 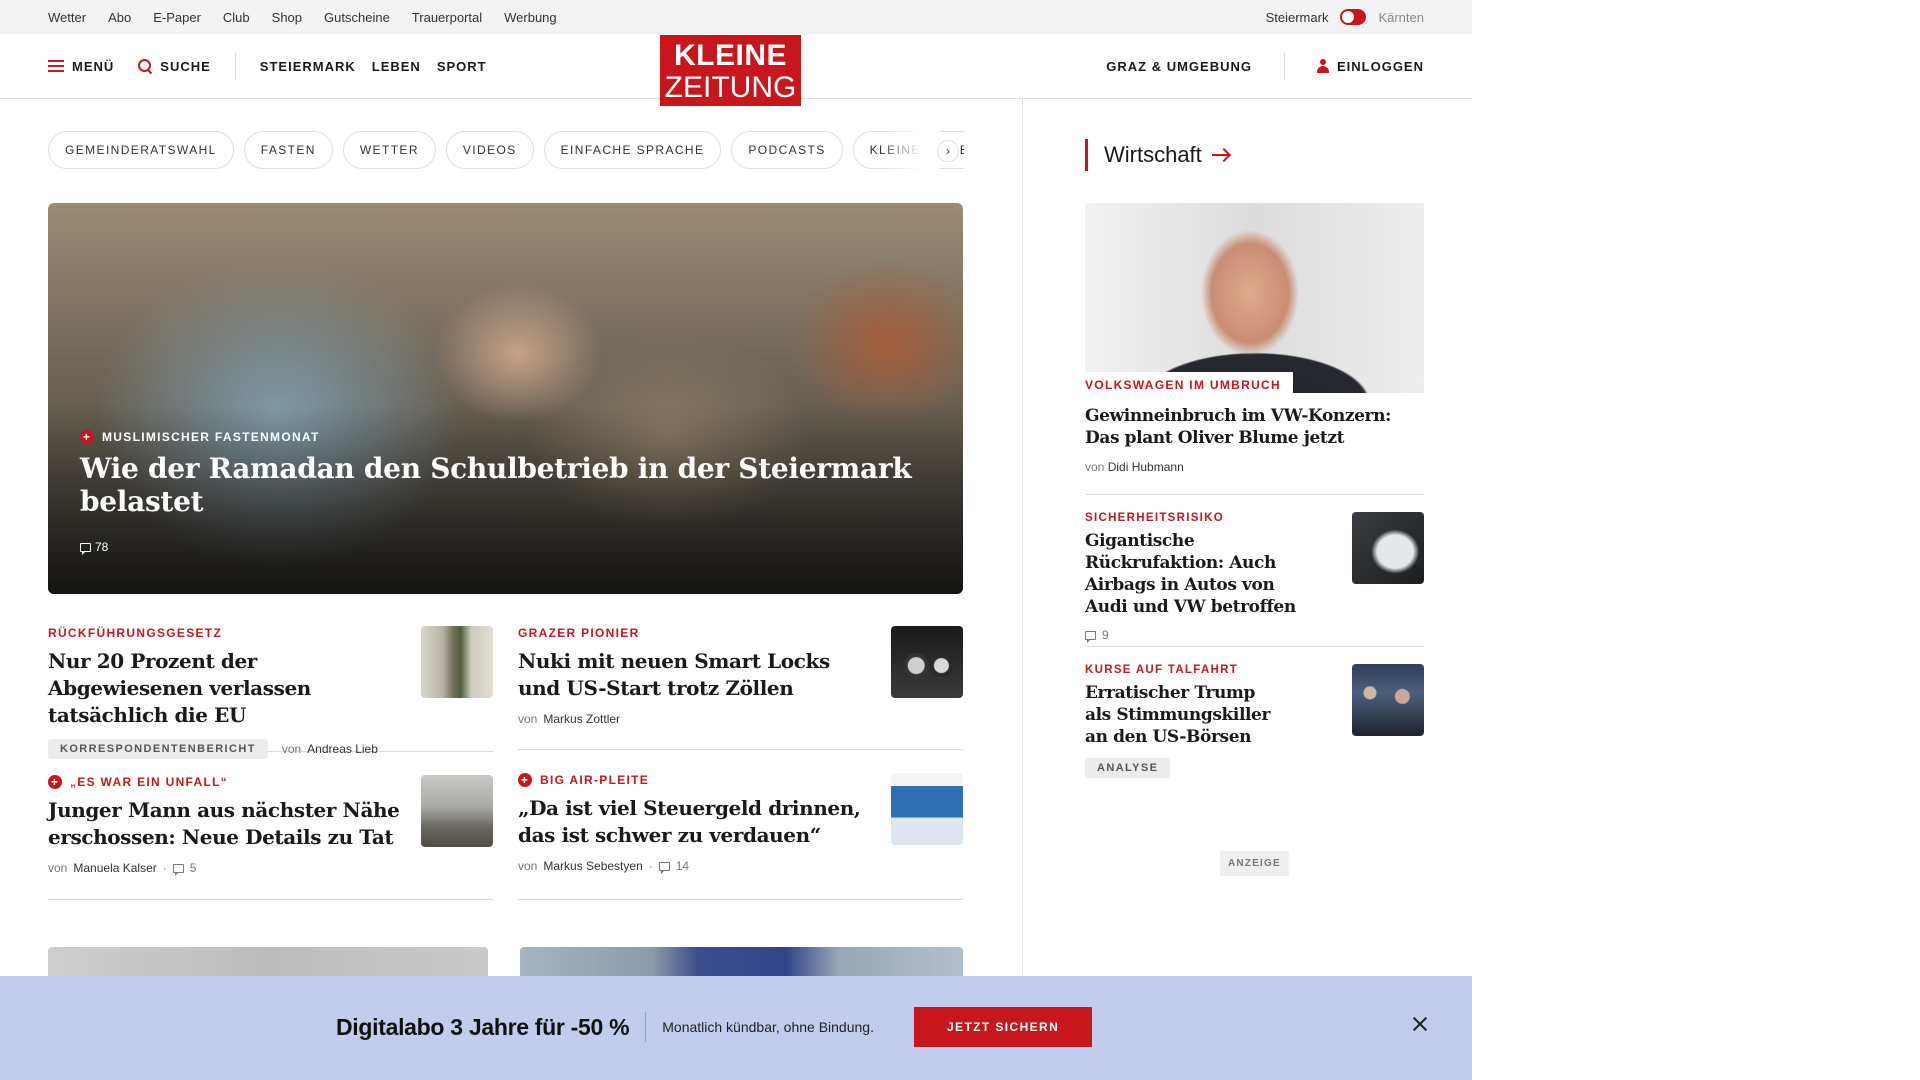 I want to click on sidebar-lead-meta: von Didi Hubmann, so click(x=1134, y=467).